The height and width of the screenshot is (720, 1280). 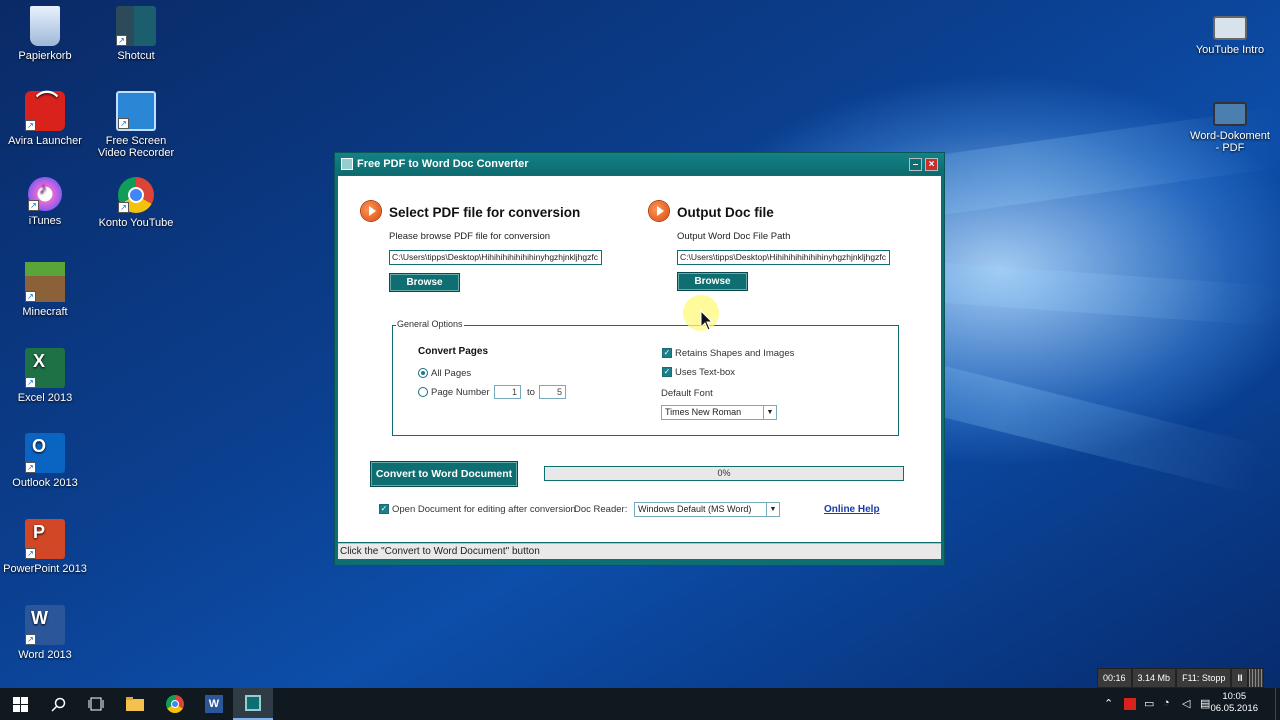 I want to click on desktop-icon-powerpoint: P ↗ PowerPoint 2013, so click(x=45, y=547).